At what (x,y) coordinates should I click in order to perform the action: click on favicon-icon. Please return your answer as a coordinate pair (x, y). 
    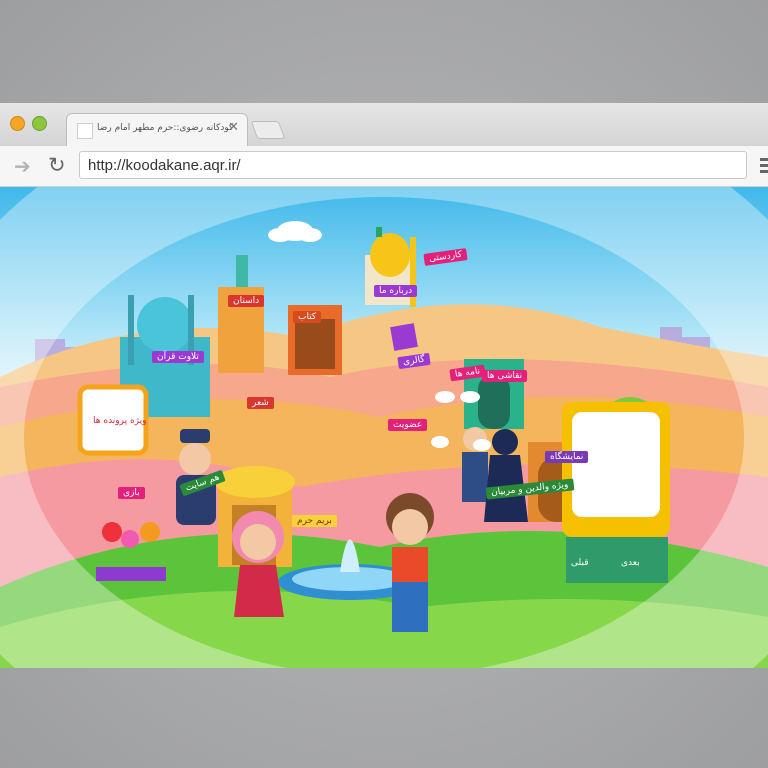
    Looking at the image, I should click on (85, 131).